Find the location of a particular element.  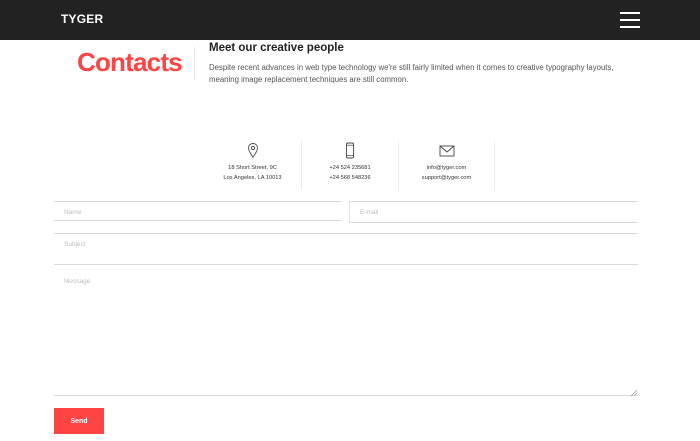

phone-number: +24 524 235681 is located at coordinates (350, 168).